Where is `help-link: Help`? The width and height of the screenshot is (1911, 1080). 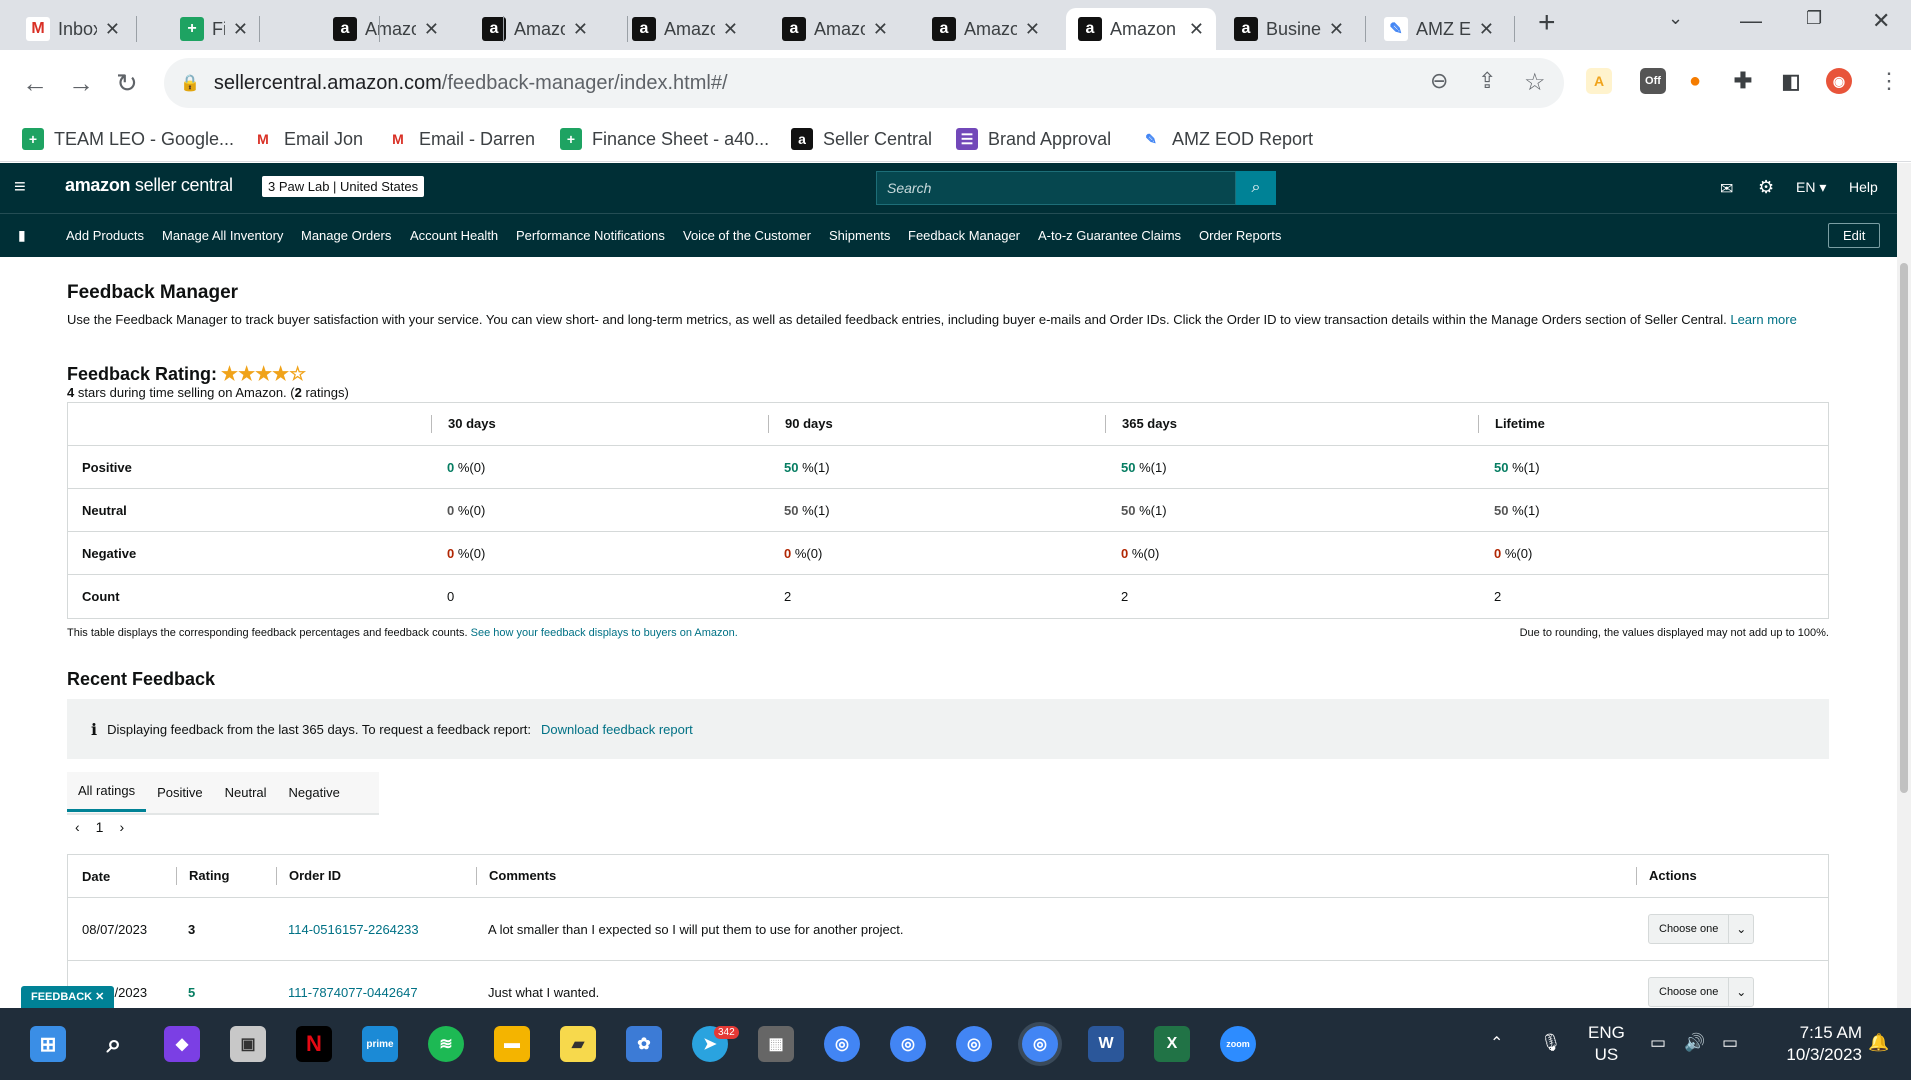 help-link: Help is located at coordinates (1863, 187).